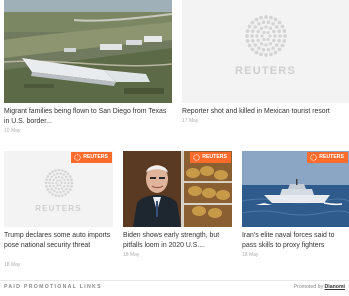  What do you see at coordinates (177, 189) in the screenshot?
I see `biden-photo-thumbnail: REUTERS` at bounding box center [177, 189].